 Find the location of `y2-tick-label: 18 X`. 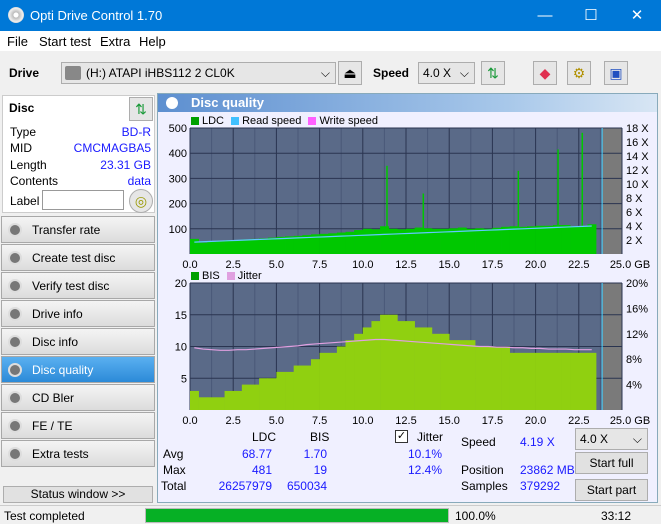

y2-tick-label: 18 X is located at coordinates (637, 129).